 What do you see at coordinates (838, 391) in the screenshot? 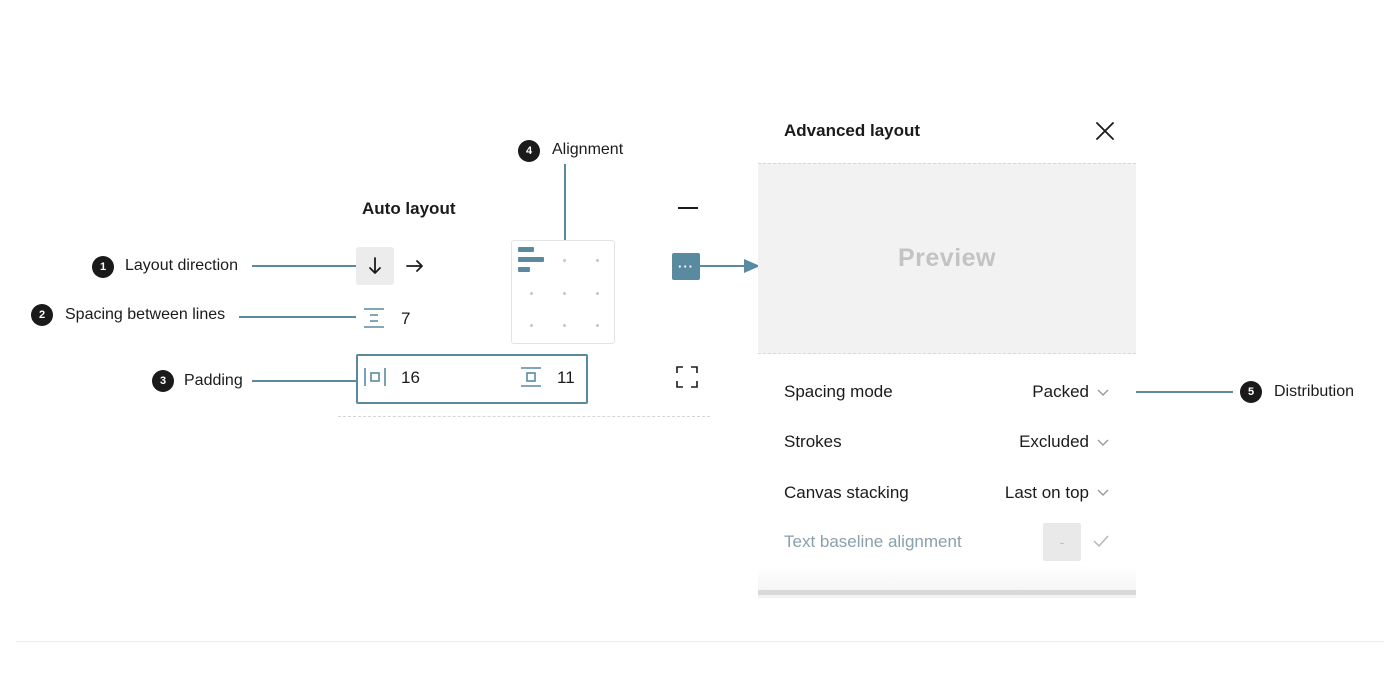
I see `spacing-mode-label: Spacing mode` at bounding box center [838, 391].